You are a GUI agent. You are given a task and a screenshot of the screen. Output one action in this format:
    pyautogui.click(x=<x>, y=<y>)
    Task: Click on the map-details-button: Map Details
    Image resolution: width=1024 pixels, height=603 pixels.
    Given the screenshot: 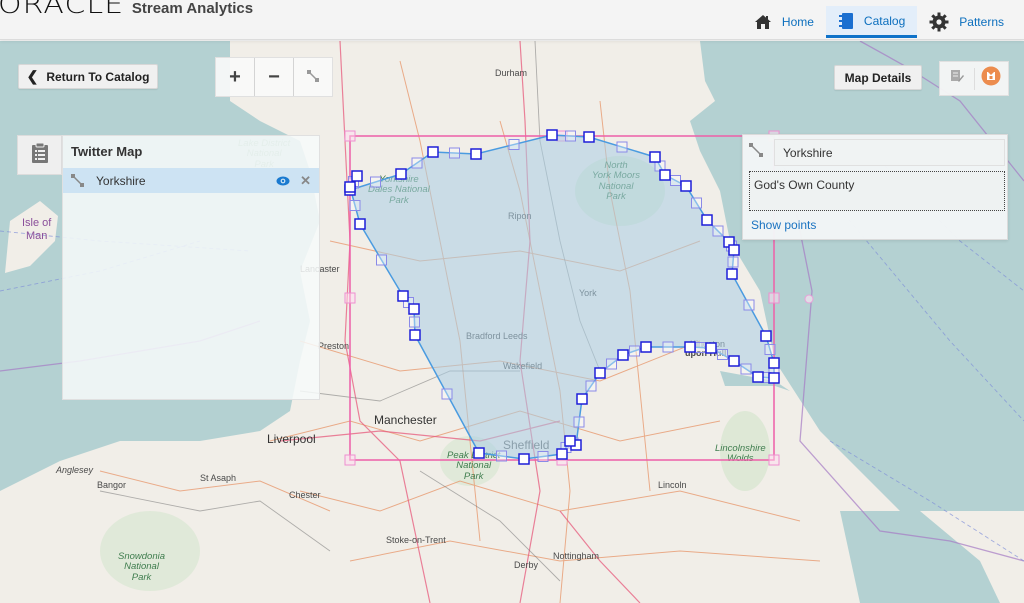 What is the action you would take?
    pyautogui.click(x=878, y=77)
    